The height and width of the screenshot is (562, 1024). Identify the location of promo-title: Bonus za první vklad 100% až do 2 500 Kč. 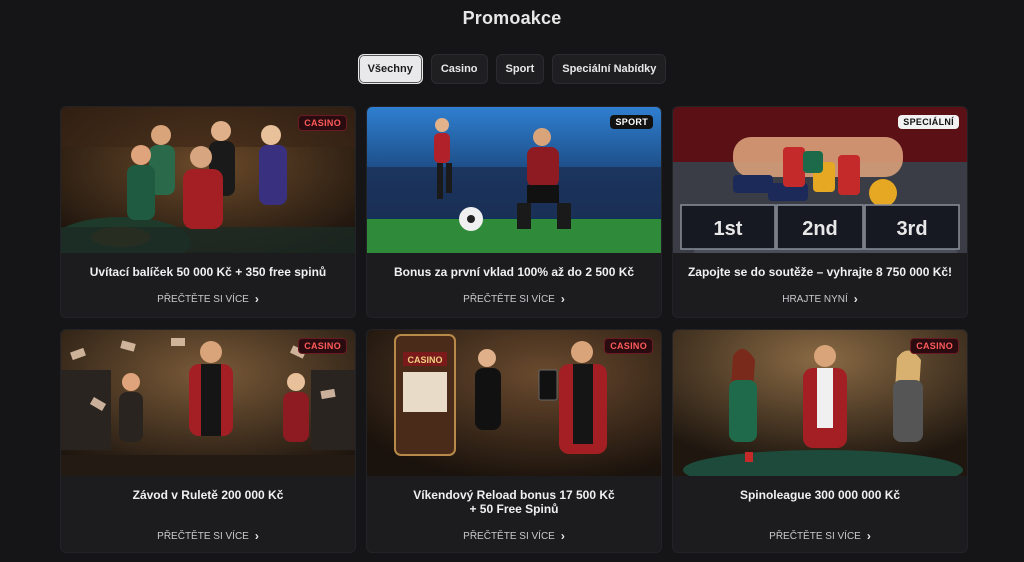
(514, 272).